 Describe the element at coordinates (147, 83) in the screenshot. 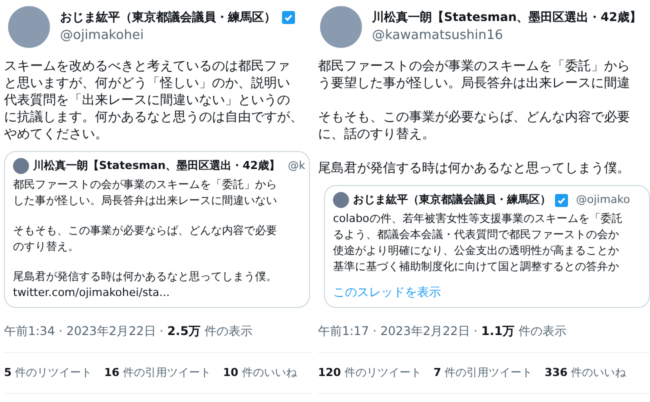

I see `tweet-text-line: と思いますが、何がどう「怪しい」のか、説明い` at that location.